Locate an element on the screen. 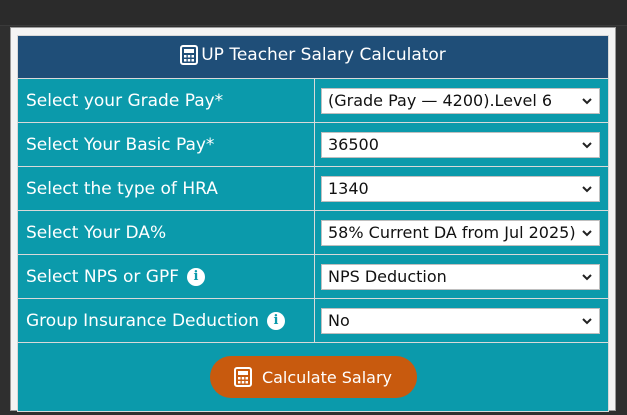 This screenshot has width=627, height=415. top-bar is located at coordinates (313, 13).